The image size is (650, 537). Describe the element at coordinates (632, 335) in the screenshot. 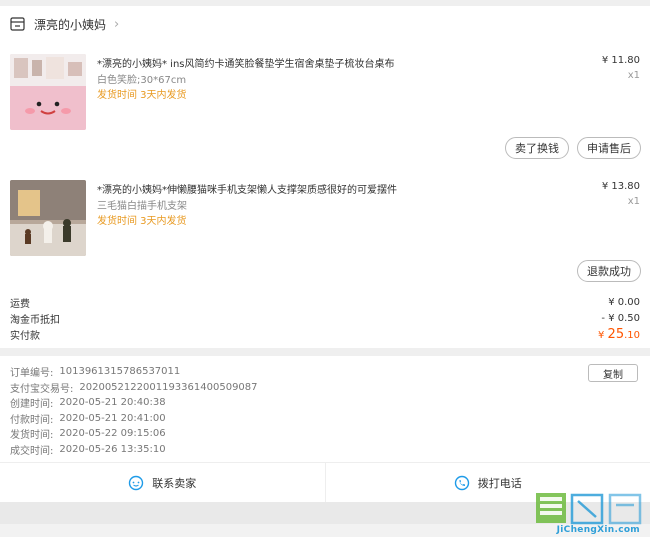

I see `paid-amount-decimal: .10` at that location.